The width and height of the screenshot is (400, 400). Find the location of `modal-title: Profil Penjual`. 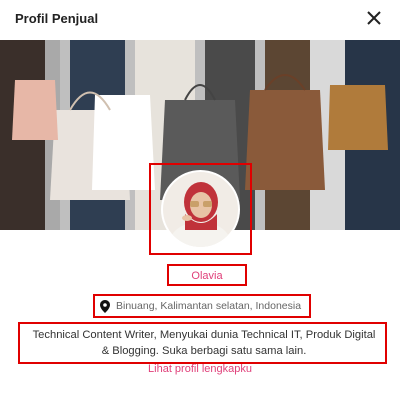

modal-title: Profil Penjual is located at coordinates (57, 18).